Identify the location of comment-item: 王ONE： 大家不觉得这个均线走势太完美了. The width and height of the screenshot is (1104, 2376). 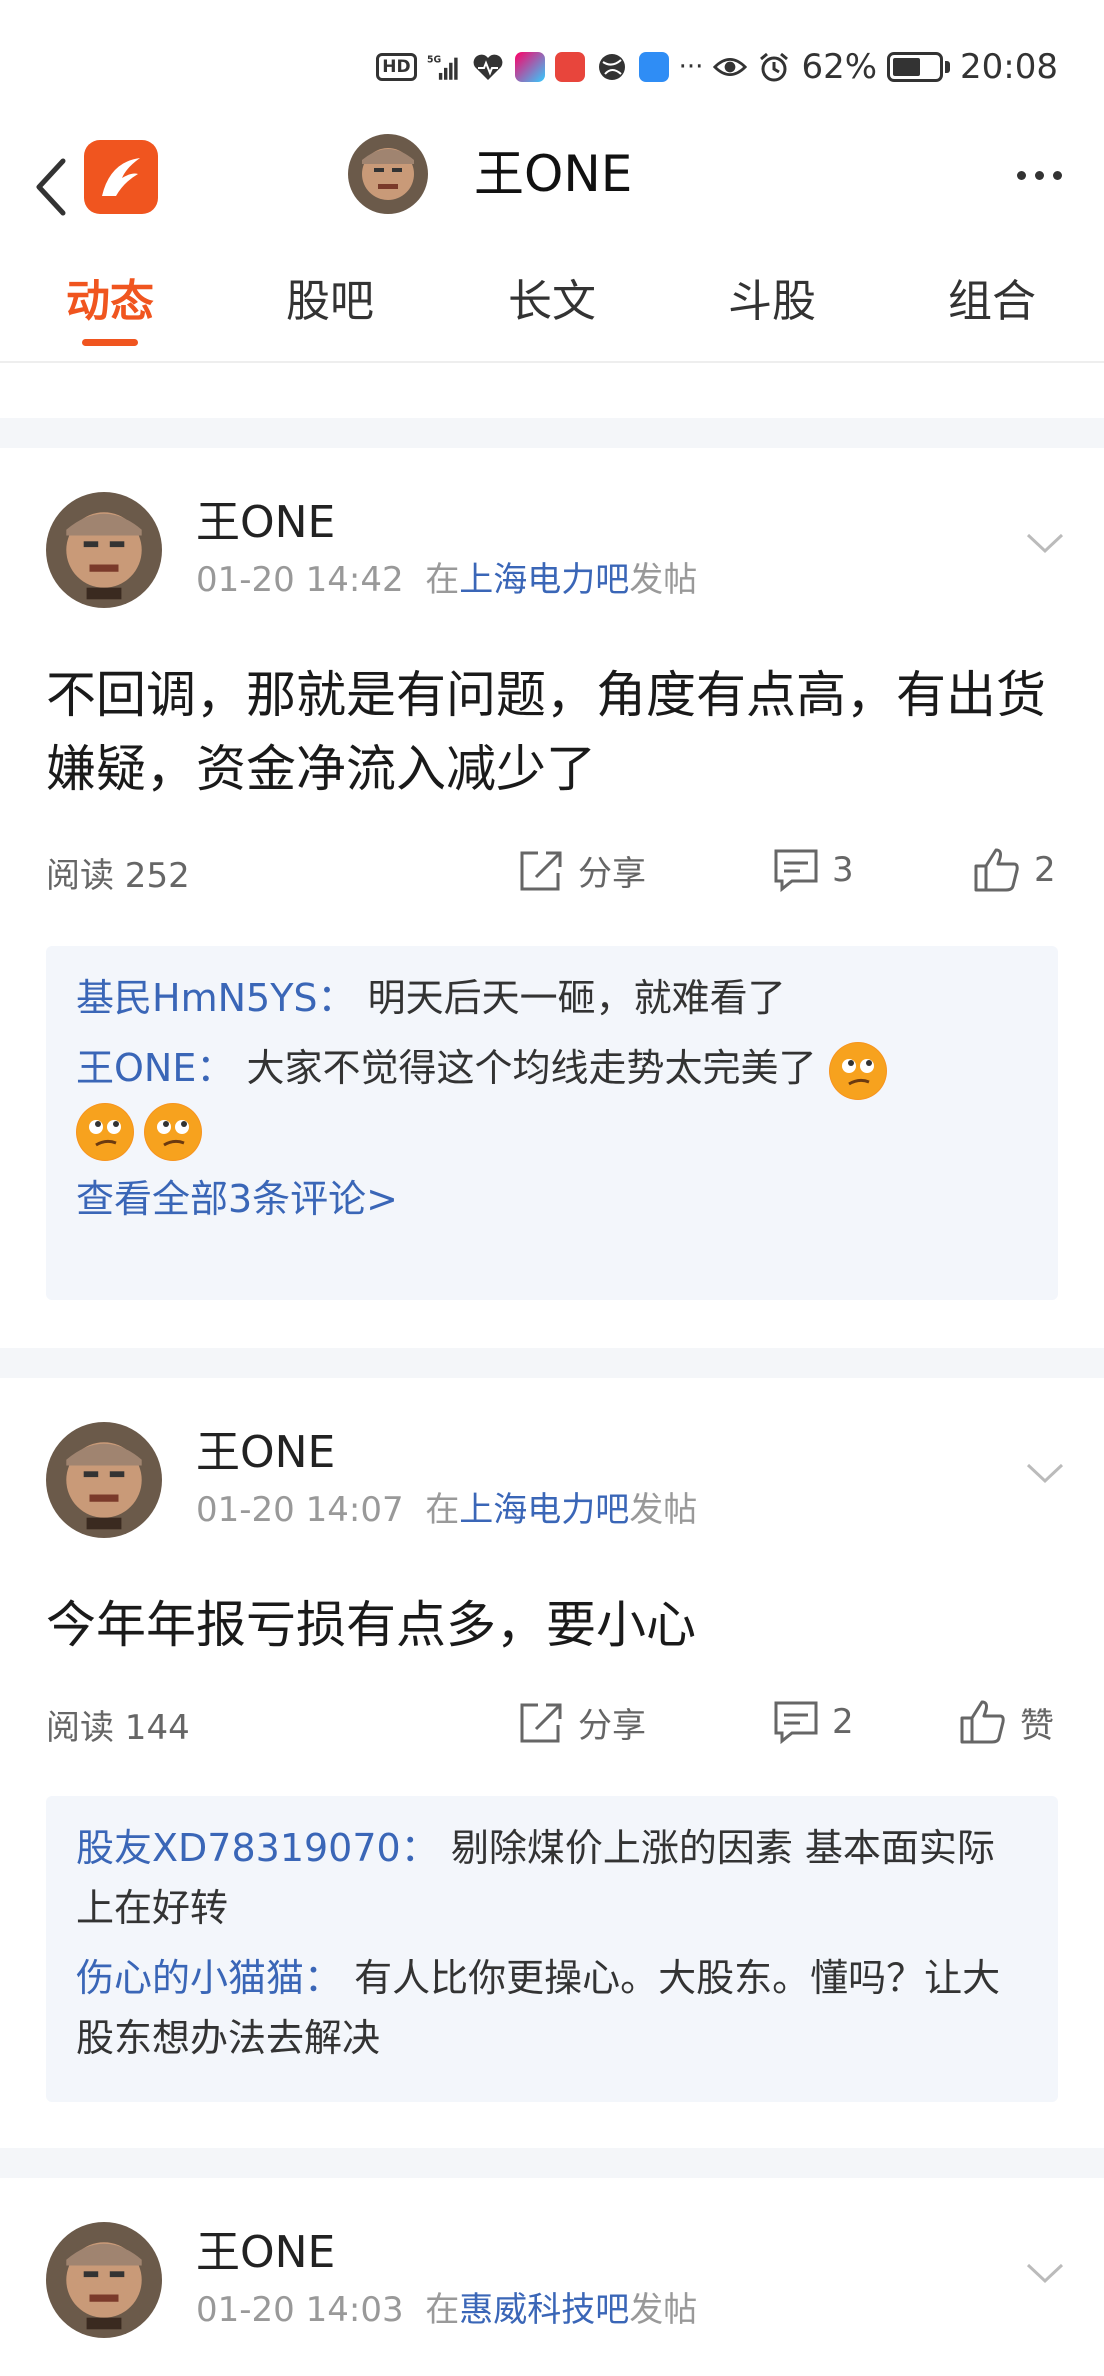
(552, 1099).